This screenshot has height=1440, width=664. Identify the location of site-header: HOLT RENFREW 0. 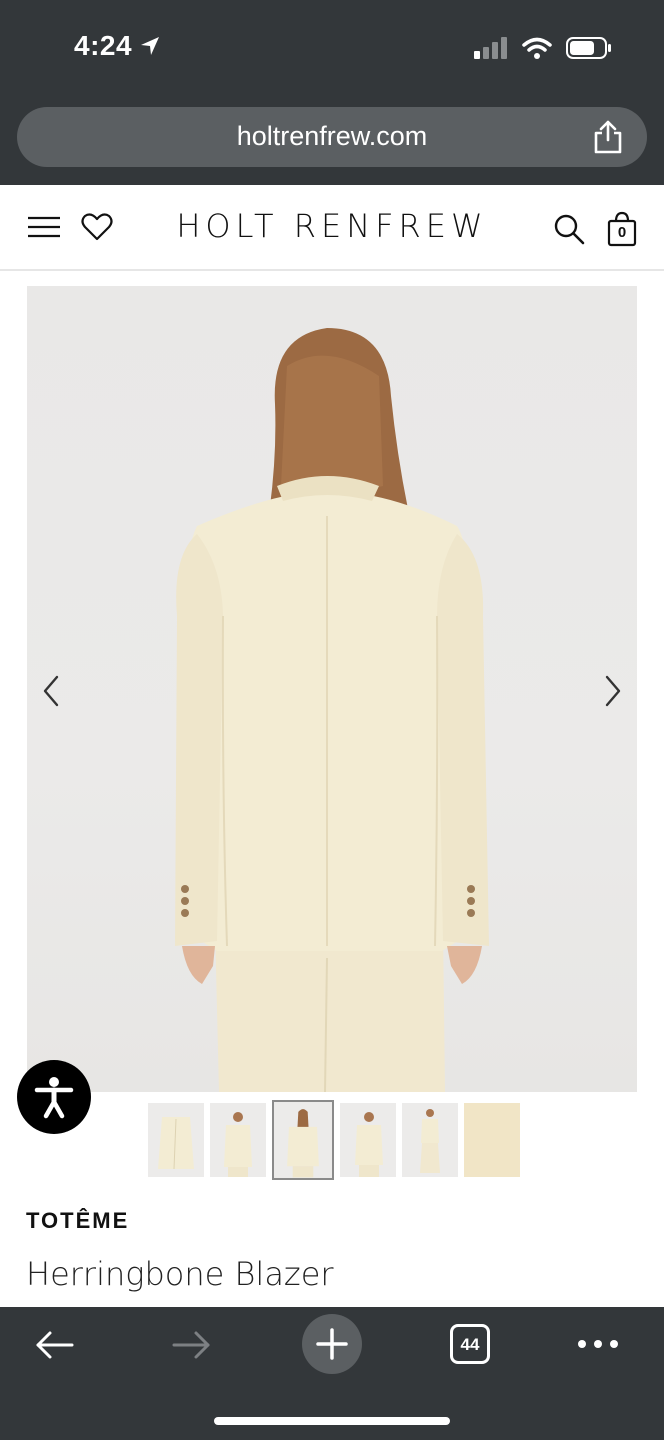
(332, 228).